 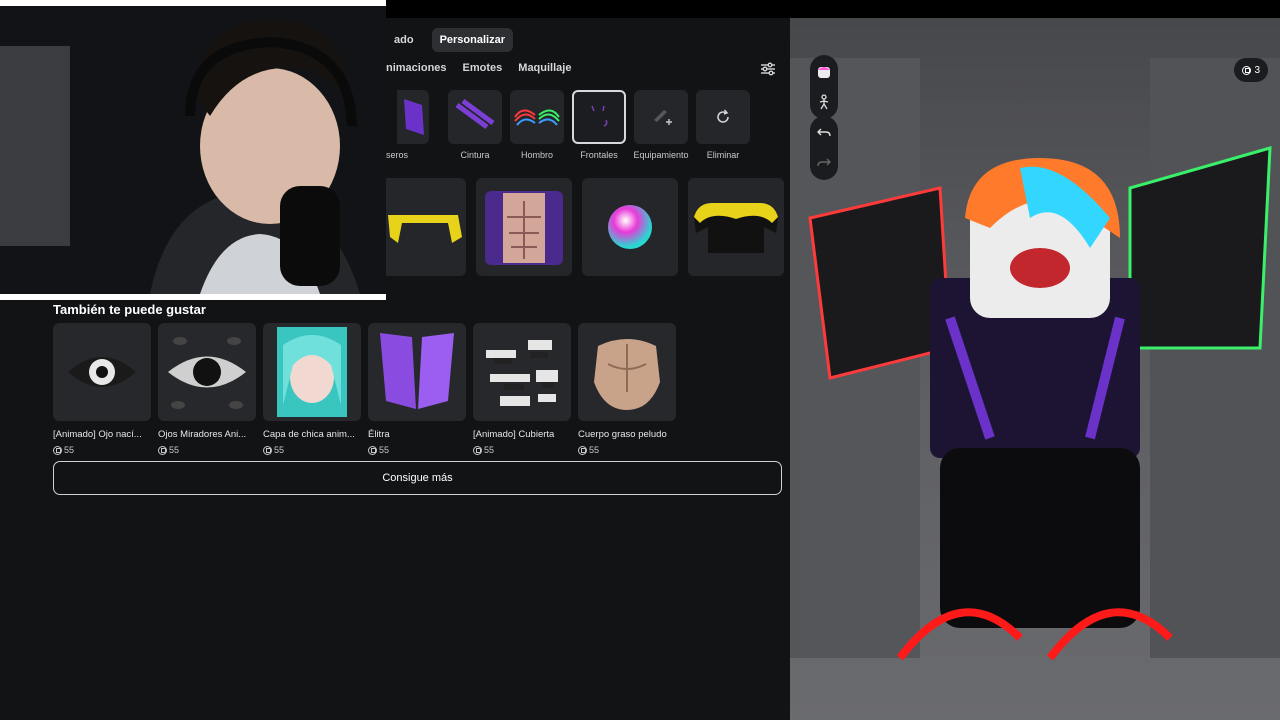 I want to click on category-frontales: Frontales, so click(x=599, y=125).